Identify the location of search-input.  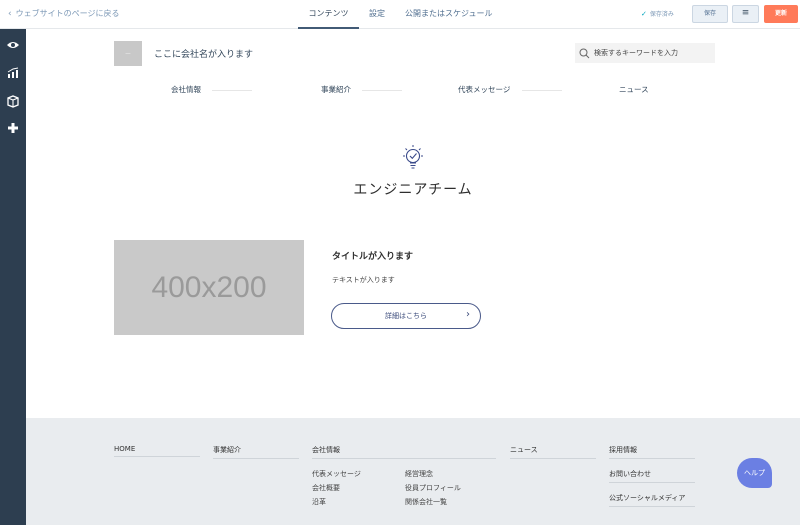
(651, 53).